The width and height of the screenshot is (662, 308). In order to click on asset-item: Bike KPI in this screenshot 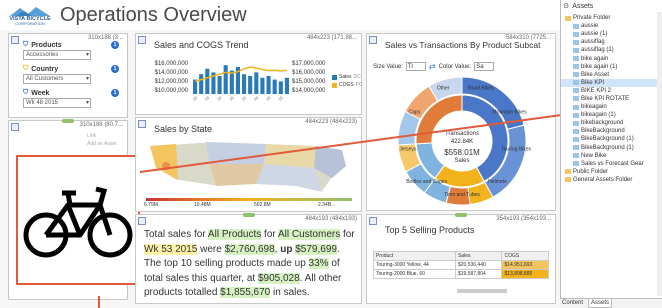, I will do `click(611, 82)`.